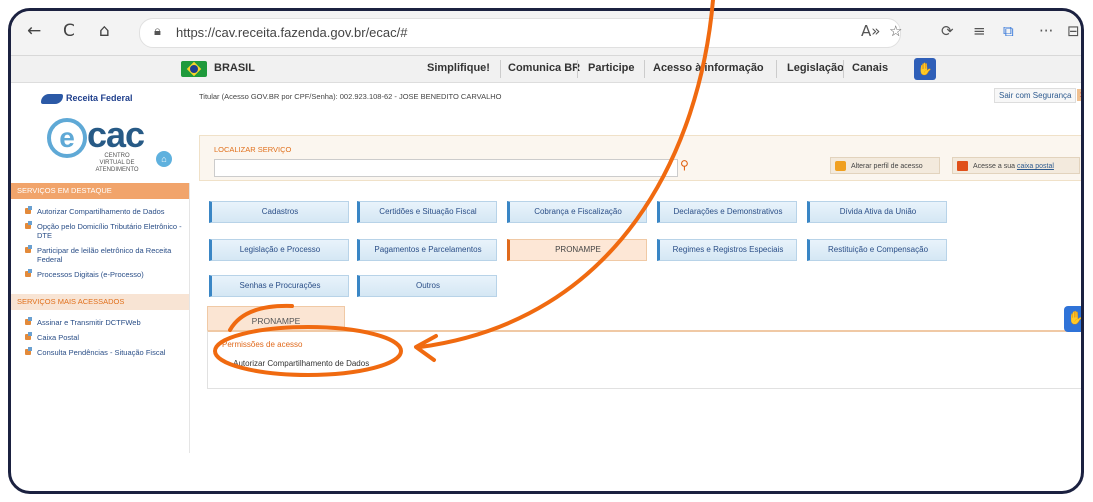 This screenshot has height=502, width=1093. I want to click on ecac-logo: e cac CENTRO VIRTUAL DE ATENDIMENTO, so click(96, 143).